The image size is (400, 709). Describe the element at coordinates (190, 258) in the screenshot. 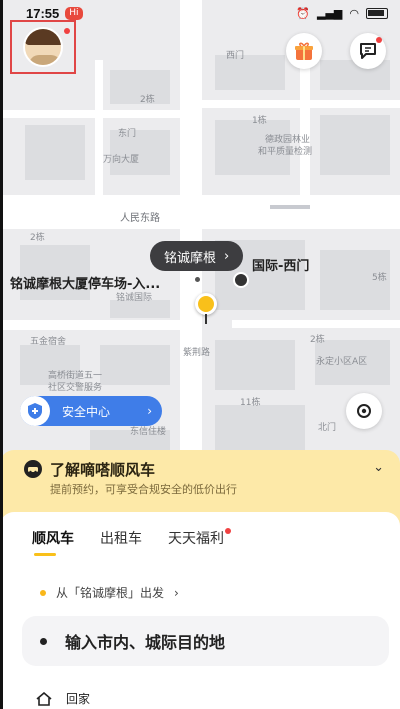

I see `pickup-point-name: 铭诚摩根` at that location.